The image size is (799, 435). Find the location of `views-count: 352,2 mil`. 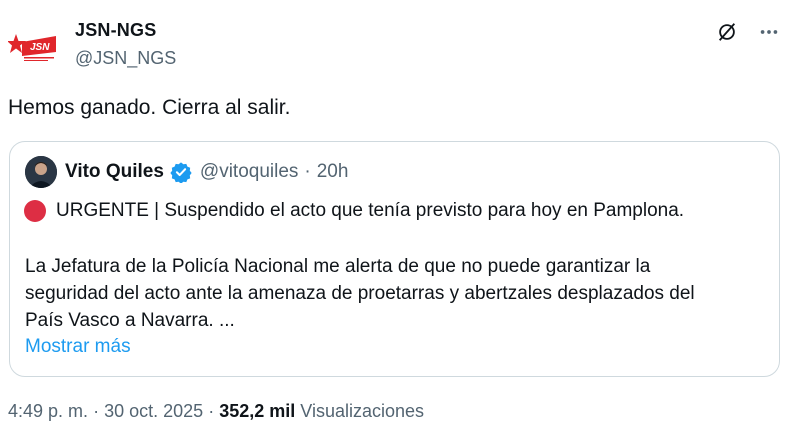

views-count: 352,2 mil is located at coordinates (257, 411).